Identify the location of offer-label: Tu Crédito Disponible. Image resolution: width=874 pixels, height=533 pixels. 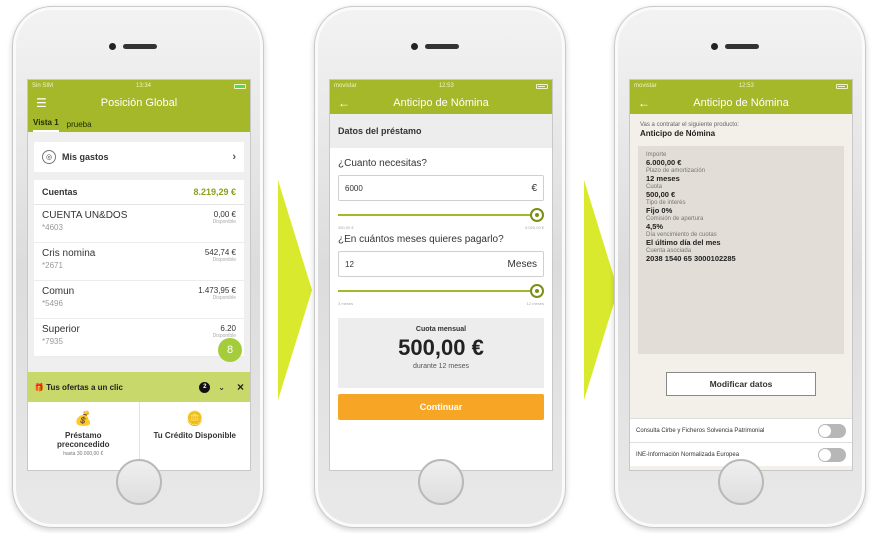
(194, 435).